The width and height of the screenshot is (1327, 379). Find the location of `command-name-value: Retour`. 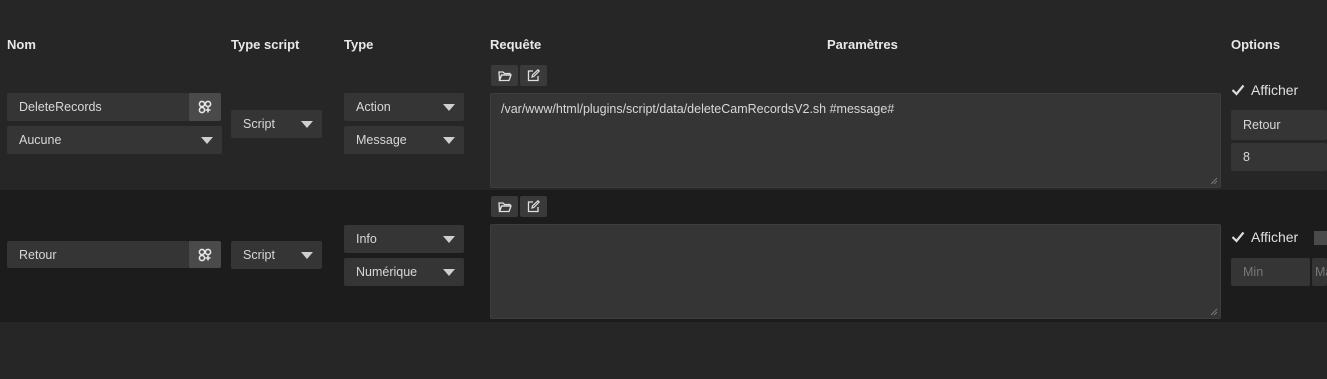

command-name-value: Retour is located at coordinates (38, 254).